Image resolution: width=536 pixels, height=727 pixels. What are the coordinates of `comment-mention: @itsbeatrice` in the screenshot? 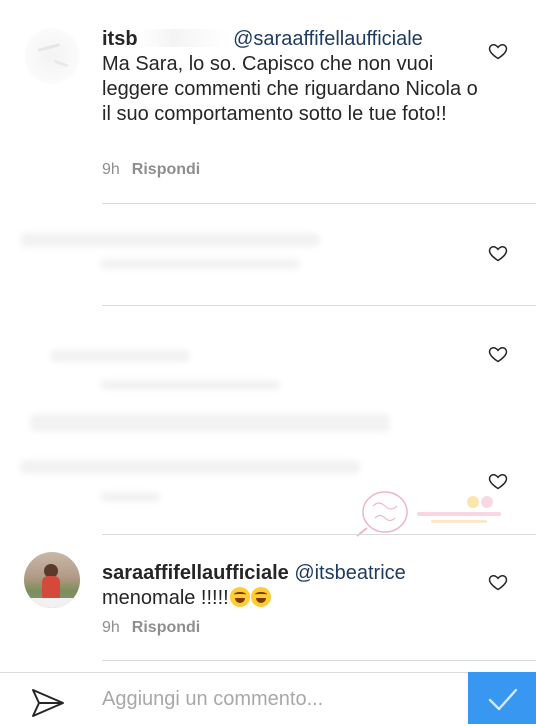 It's located at (349, 573).